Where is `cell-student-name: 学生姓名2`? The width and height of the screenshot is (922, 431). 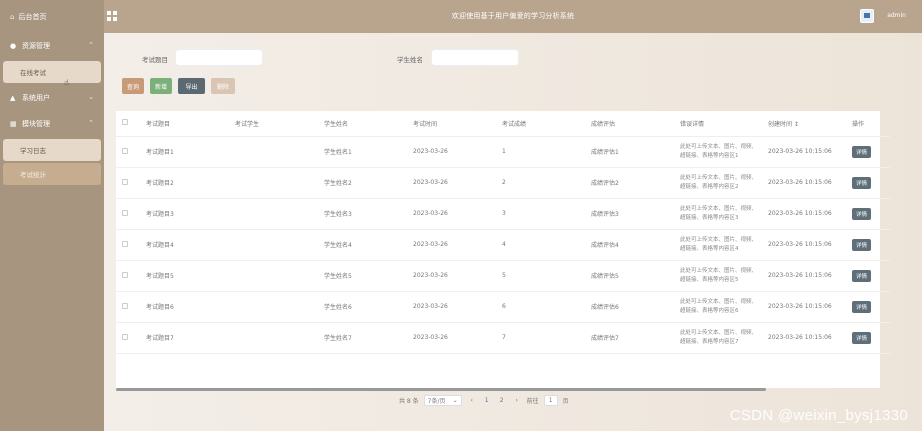
cell-student-name: 学生姓名2 is located at coordinates (362, 183).